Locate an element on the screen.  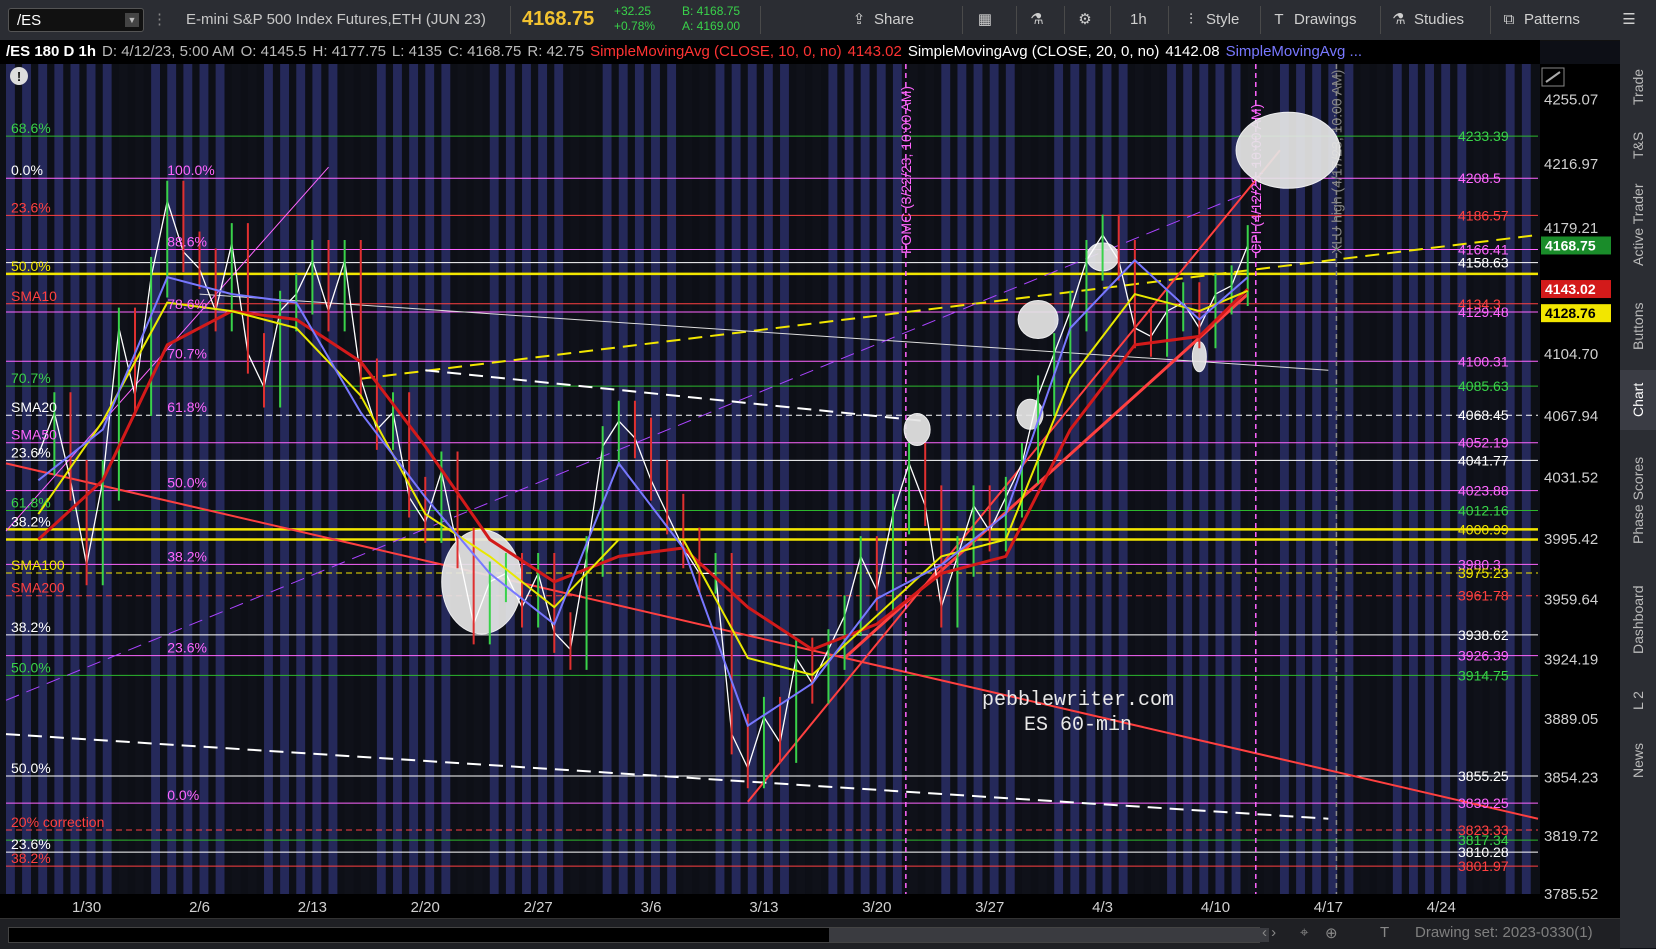
change-value: +32.25 is located at coordinates (633, 11).